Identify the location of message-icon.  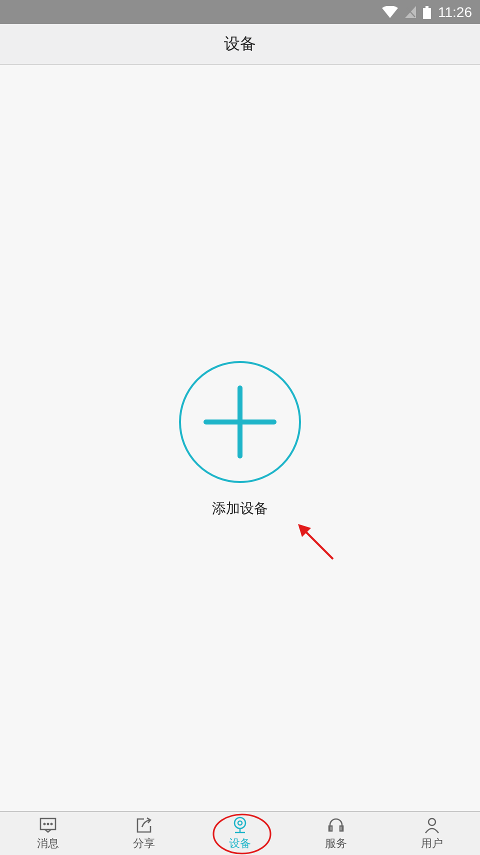
(48, 825).